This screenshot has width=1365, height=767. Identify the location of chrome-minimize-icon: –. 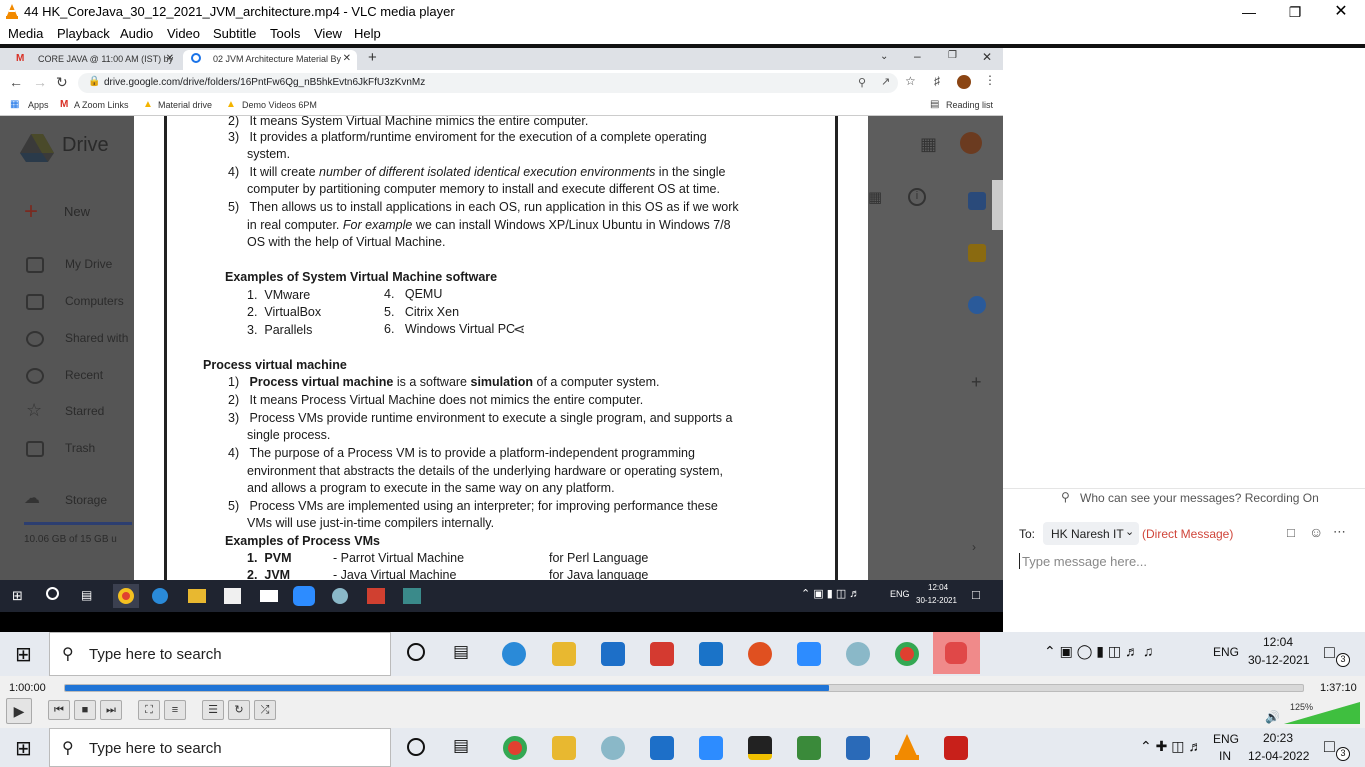
(917, 56).